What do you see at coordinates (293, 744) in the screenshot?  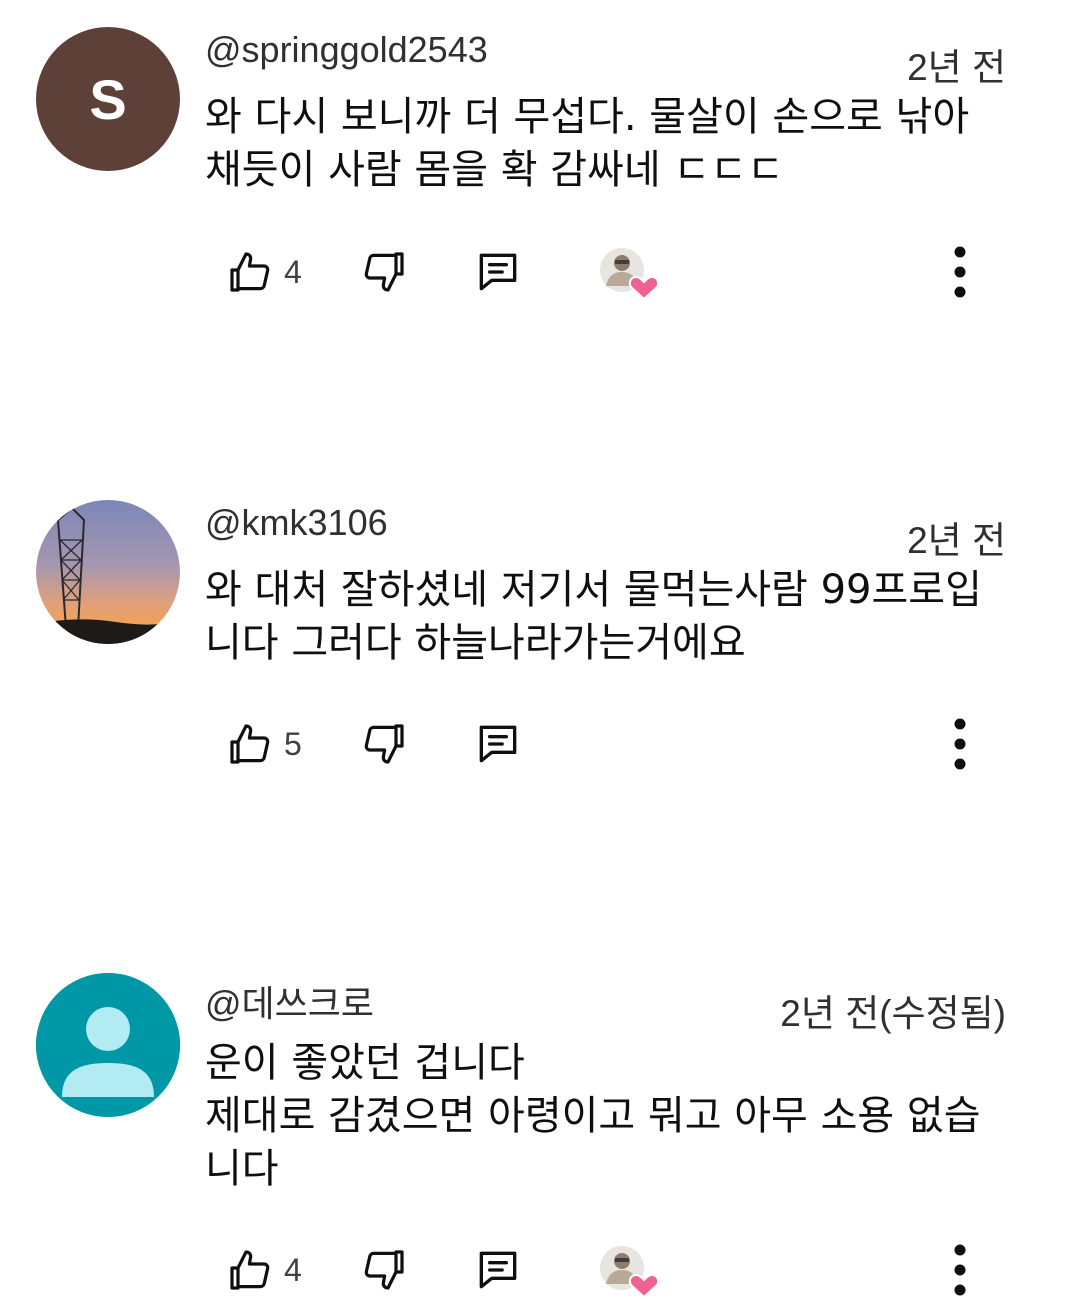 I see `like-count: 5` at bounding box center [293, 744].